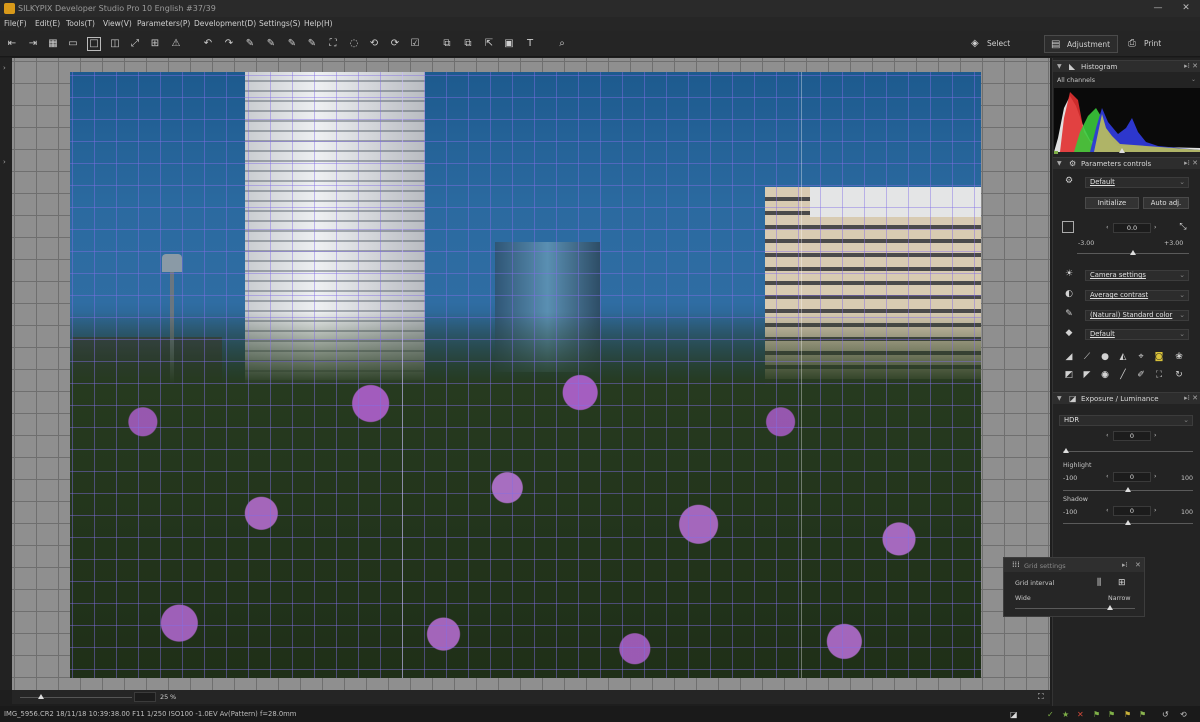  Describe the element at coordinates (1155, 510) in the screenshot. I see `shadow-inc-arrow: ›` at that location.